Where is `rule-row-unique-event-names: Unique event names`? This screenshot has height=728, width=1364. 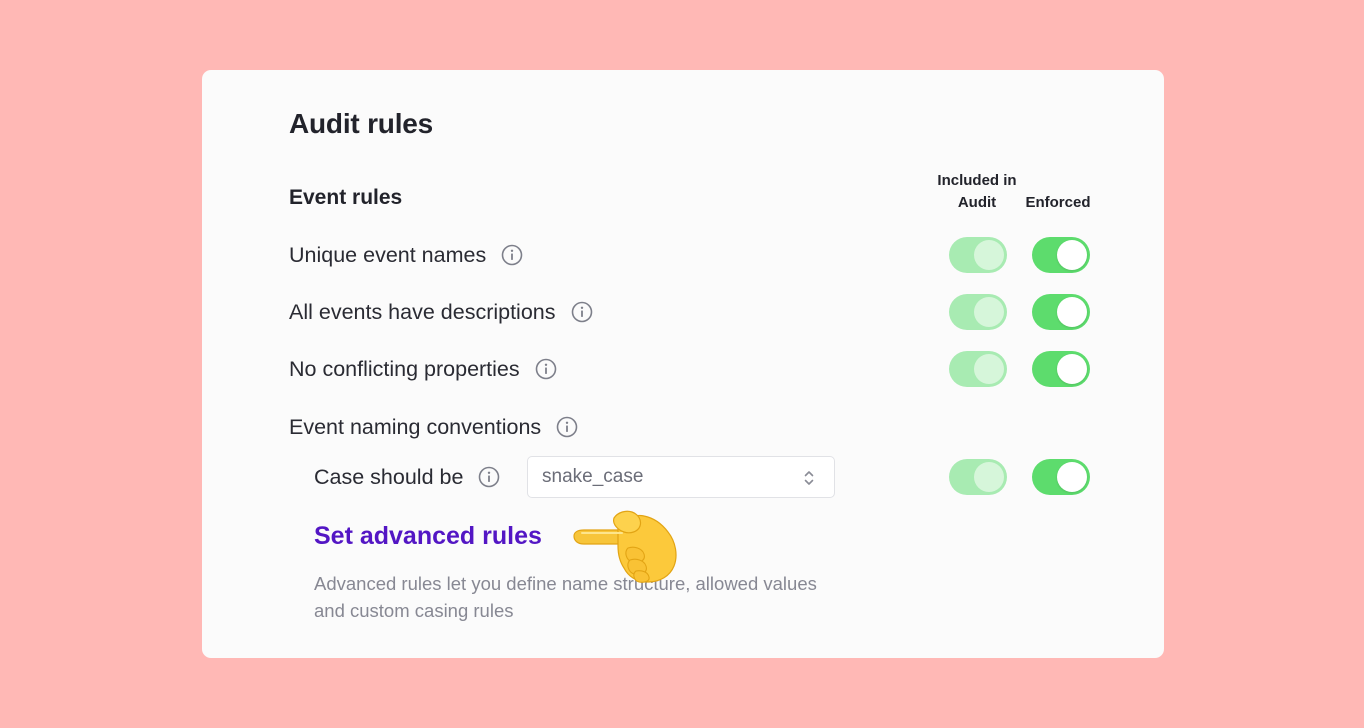 rule-row-unique-event-names: Unique event names is located at coordinates (406, 255).